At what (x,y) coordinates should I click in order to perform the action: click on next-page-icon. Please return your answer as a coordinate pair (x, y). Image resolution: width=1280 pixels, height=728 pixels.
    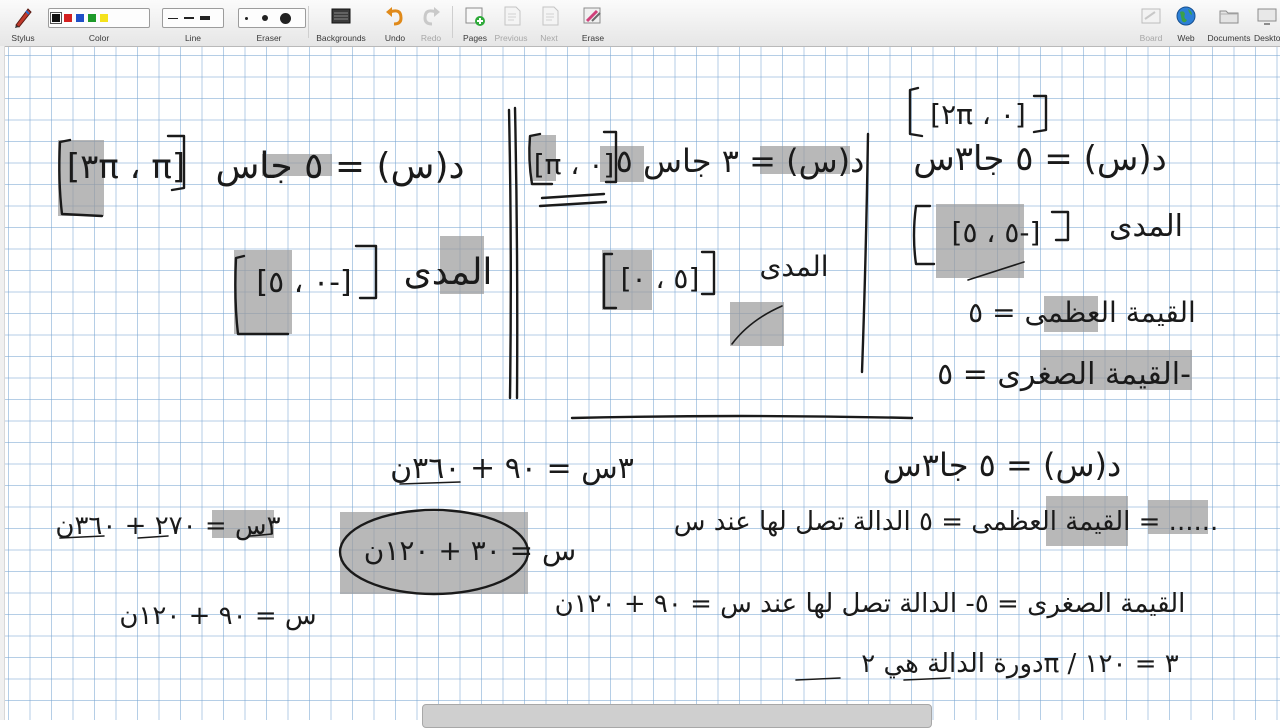
    Looking at the image, I should click on (550, 16).